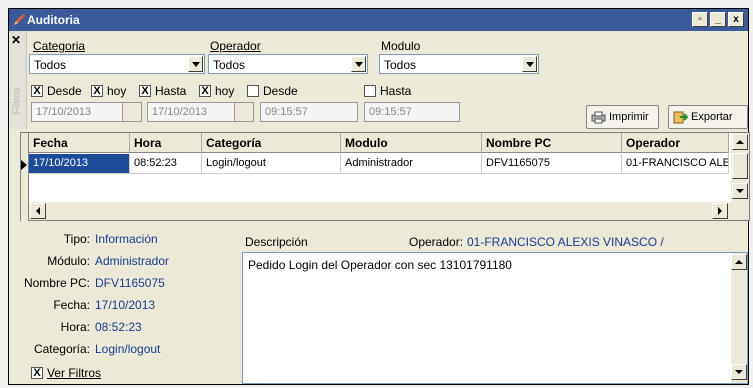  I want to click on hasta-time-label: Hasta, so click(396, 91).